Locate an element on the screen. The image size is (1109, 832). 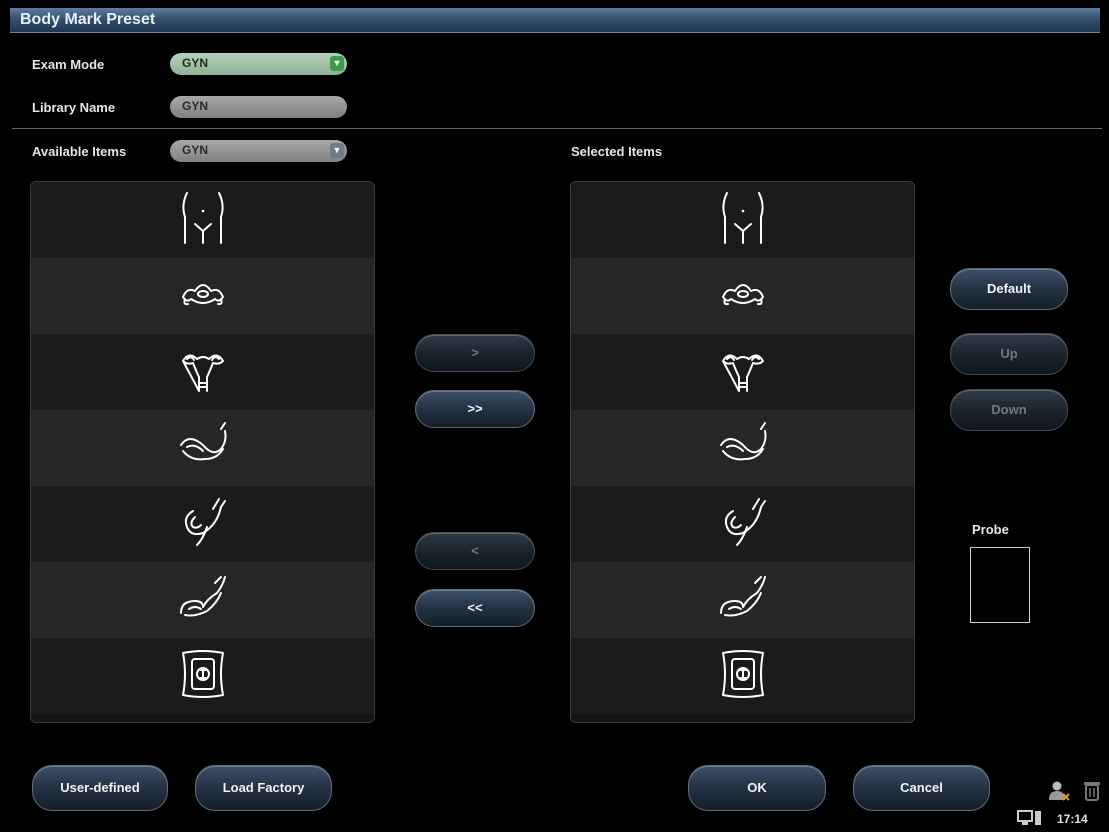
probe-label: Probe is located at coordinates (990, 529).